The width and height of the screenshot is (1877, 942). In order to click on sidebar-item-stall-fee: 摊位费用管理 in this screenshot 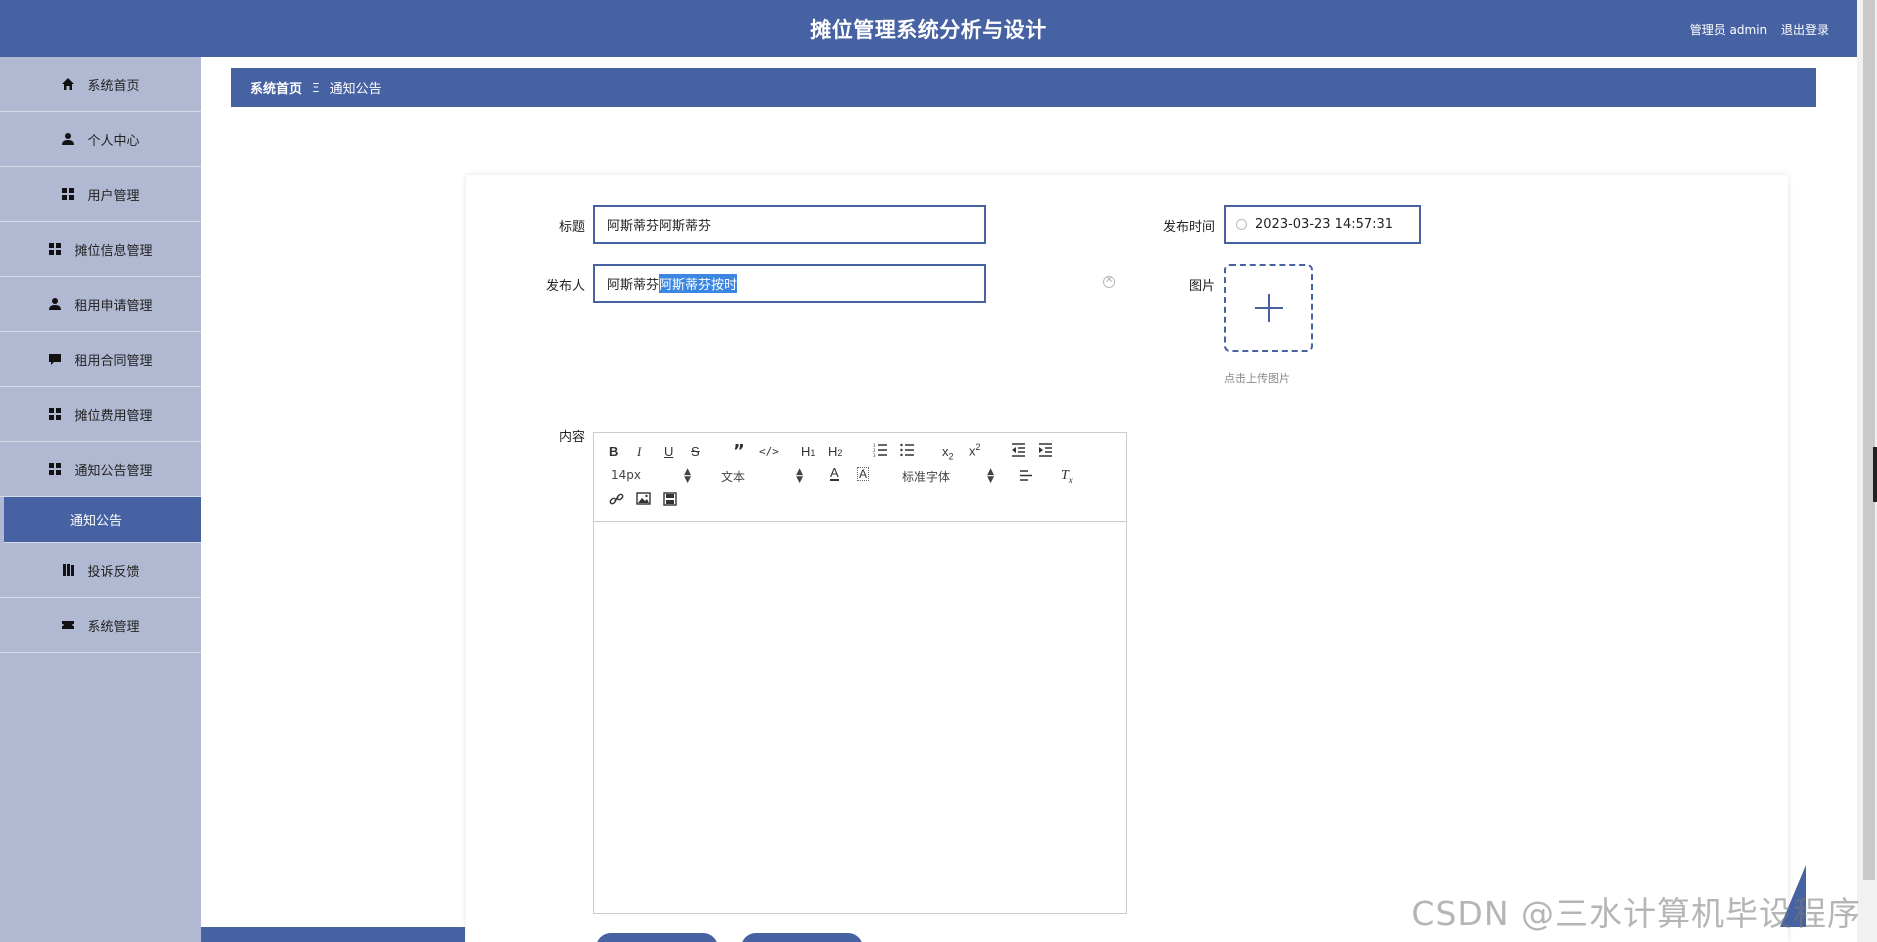, I will do `click(100, 414)`.